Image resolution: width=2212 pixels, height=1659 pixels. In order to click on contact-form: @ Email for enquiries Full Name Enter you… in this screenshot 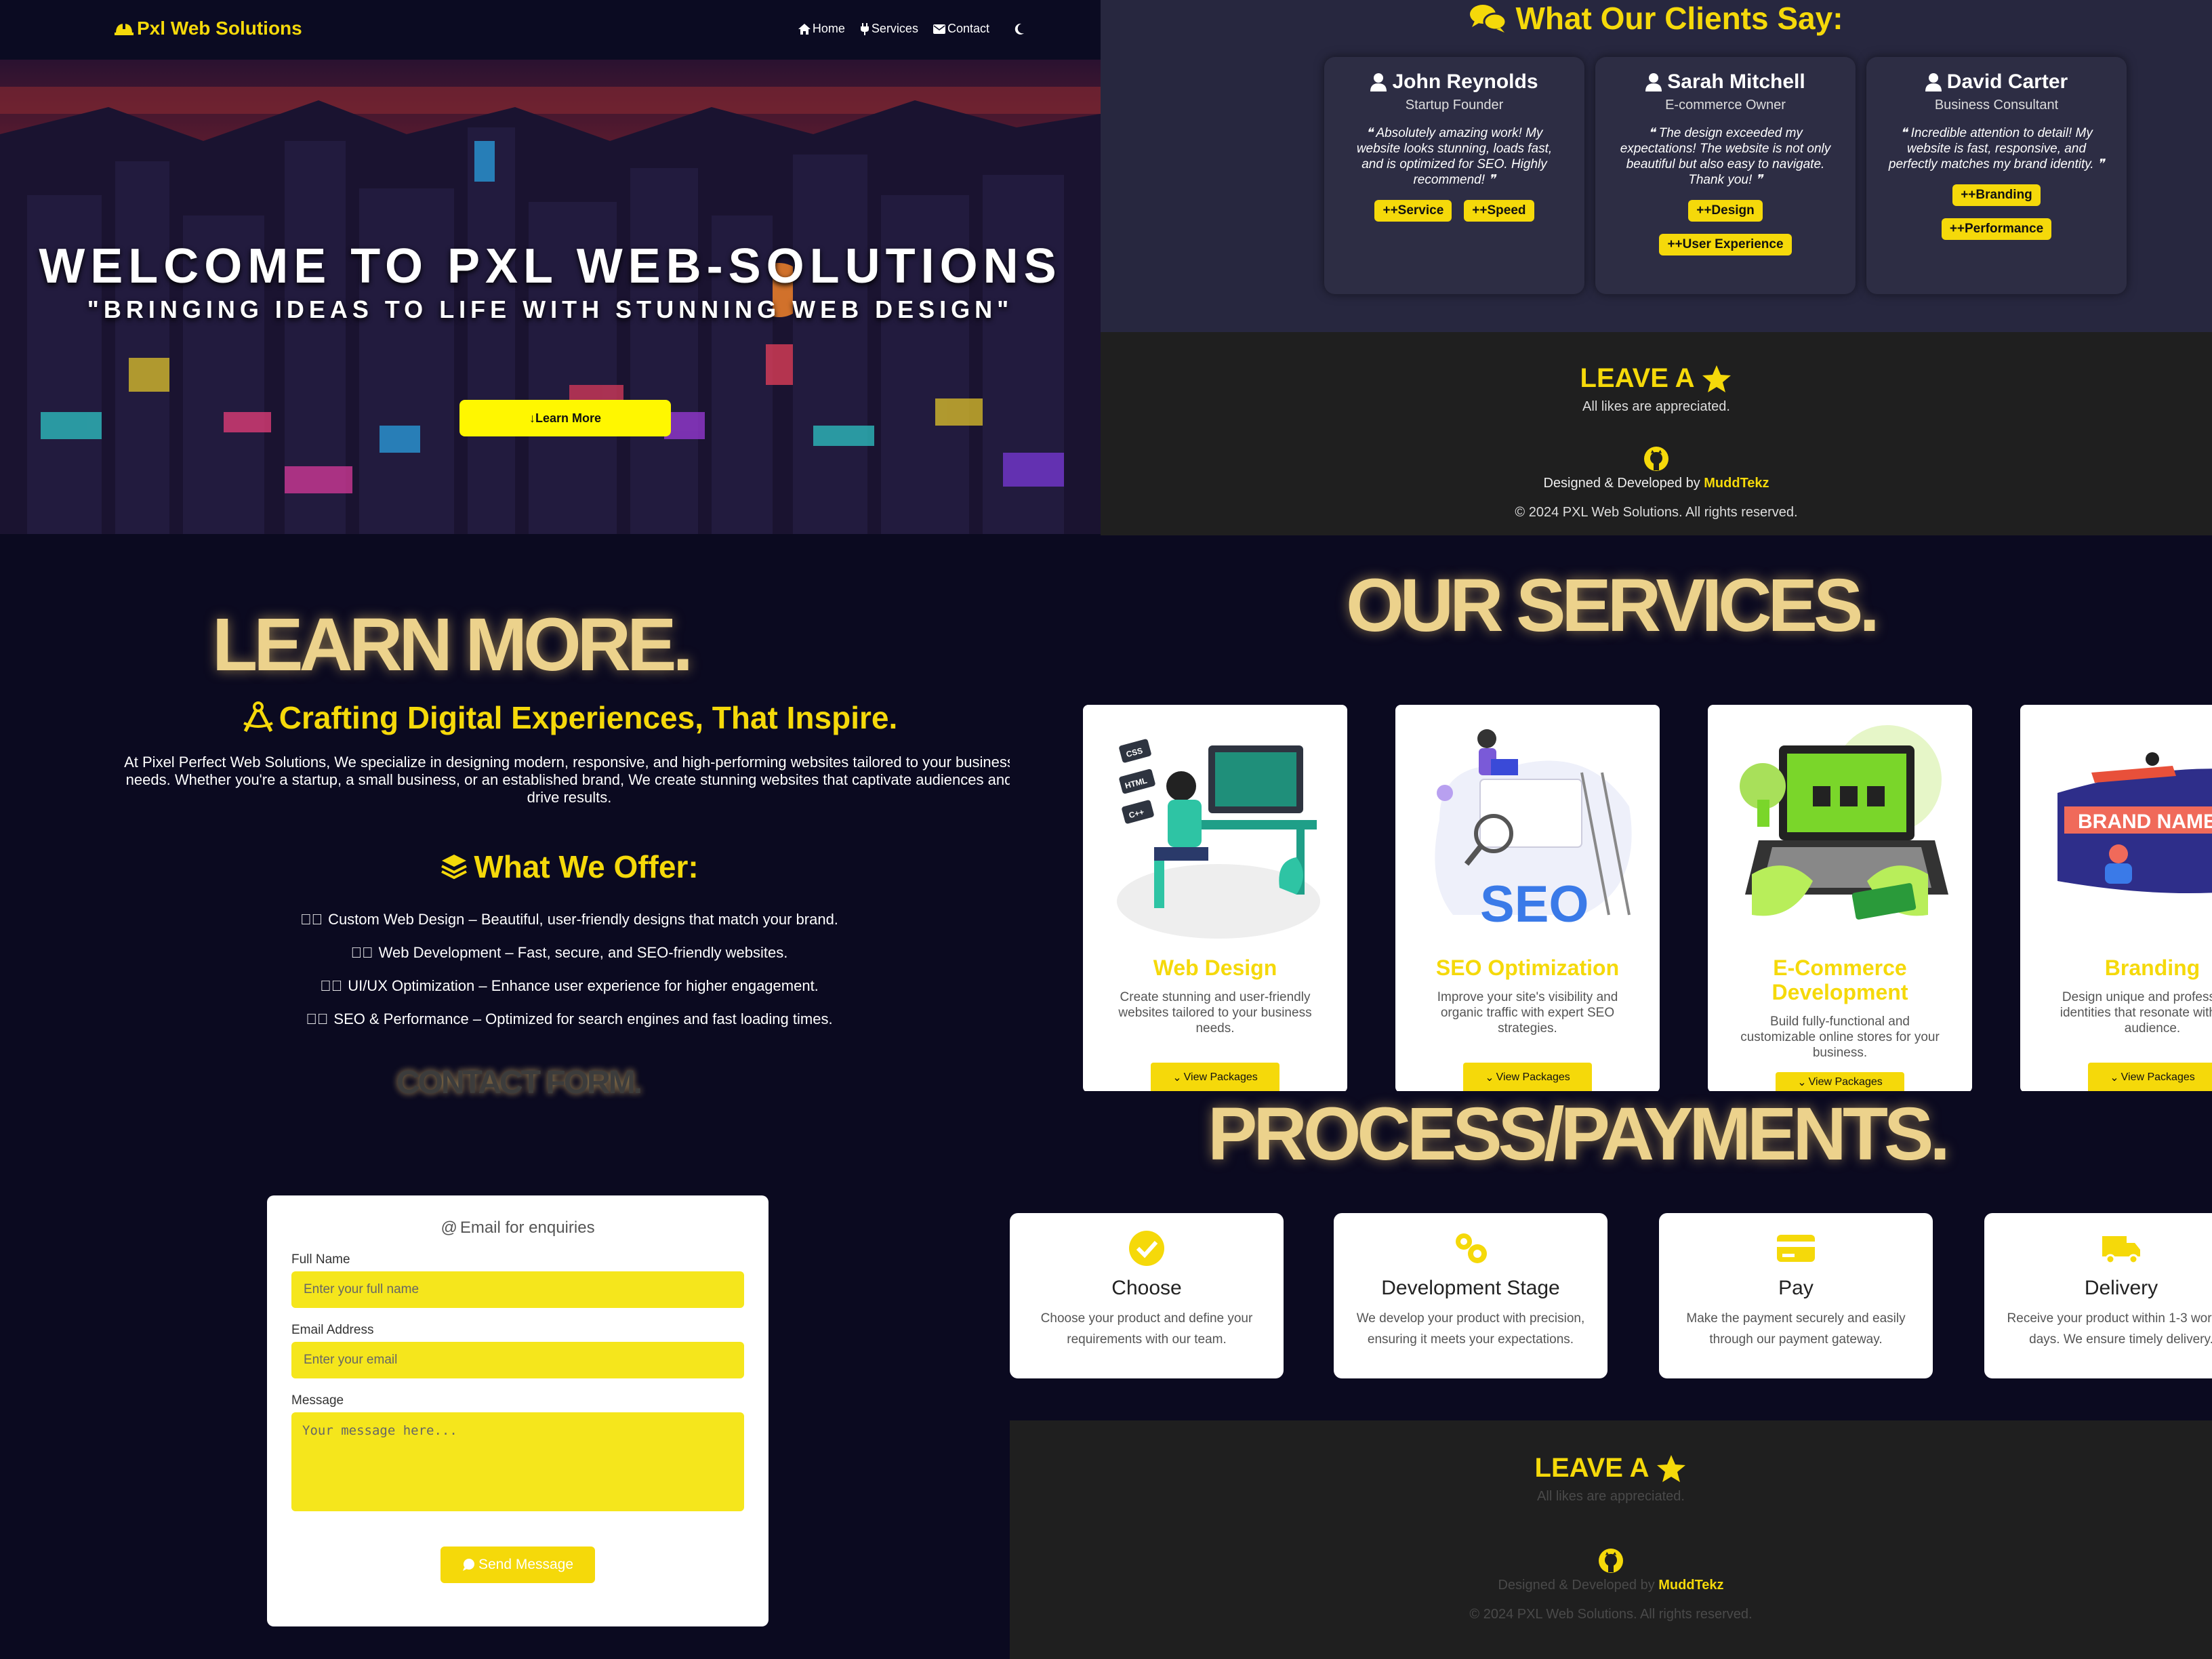, I will do `click(518, 1410)`.